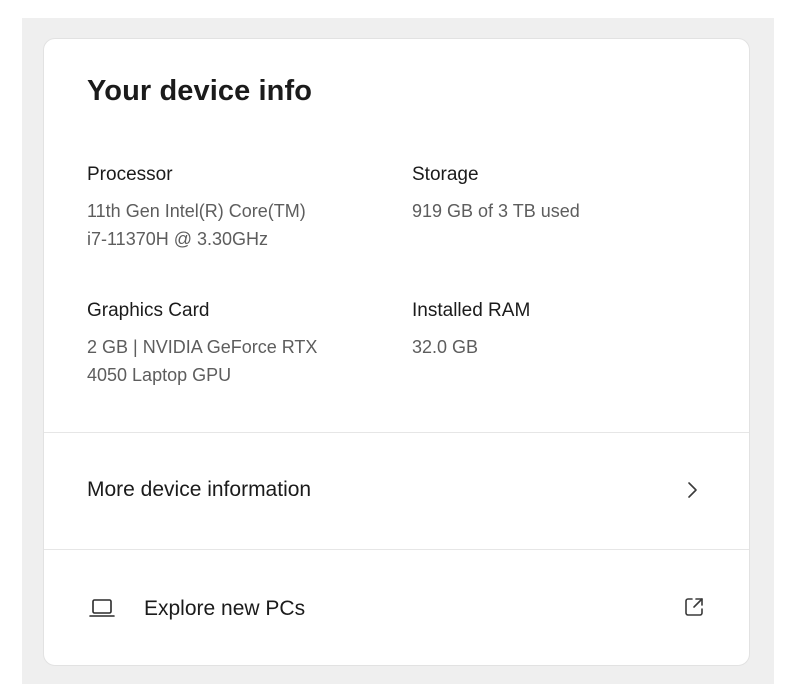  I want to click on spec-graphics-value-line1: 2 GB | NVIDIA GeForce RTX, so click(202, 347).